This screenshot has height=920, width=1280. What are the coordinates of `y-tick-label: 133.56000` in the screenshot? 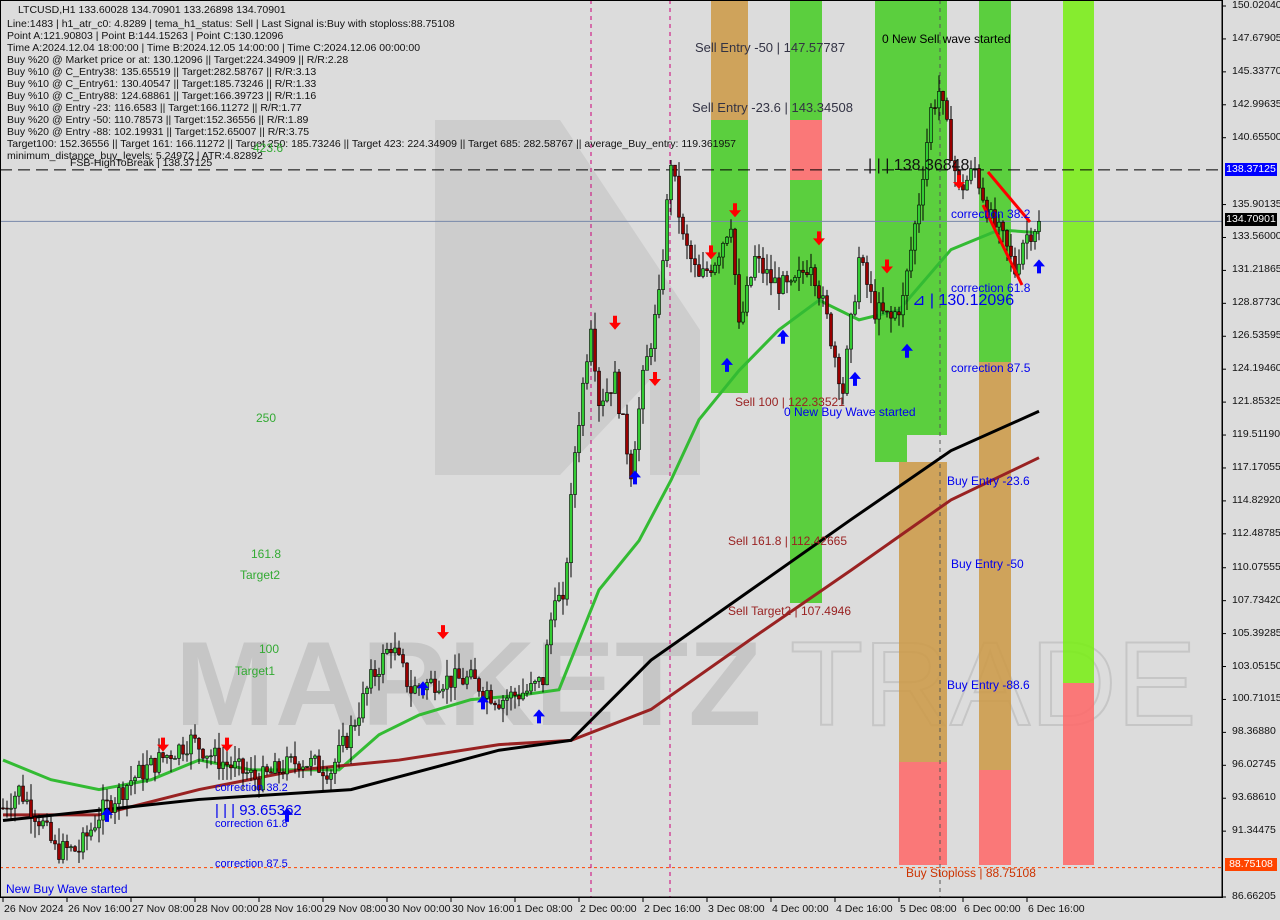 It's located at (1256, 236).